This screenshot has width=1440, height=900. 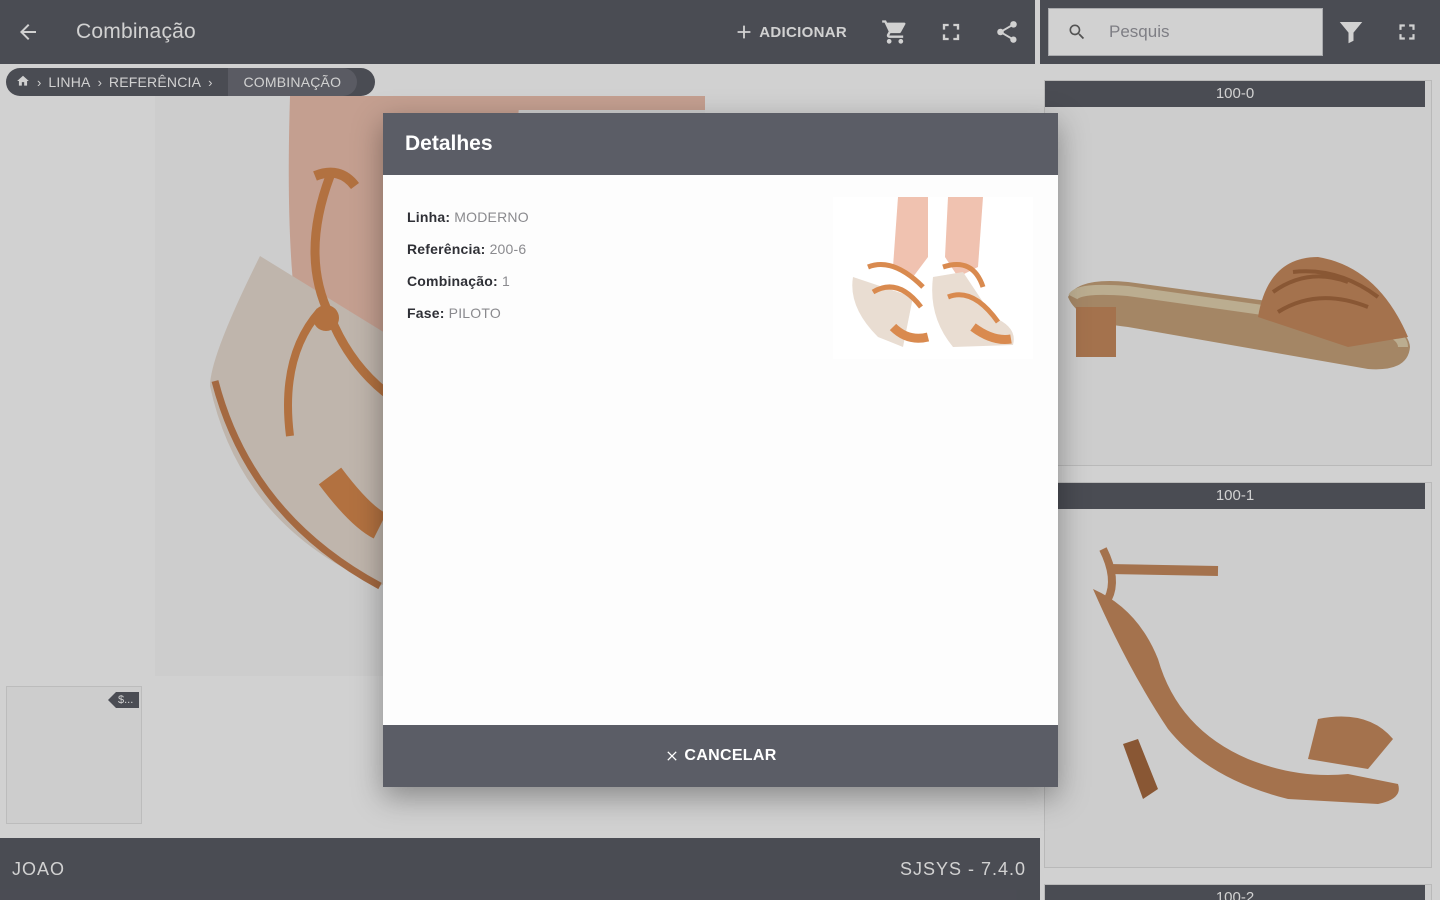 What do you see at coordinates (446, 249) in the screenshot?
I see `field-label: Referência:` at bounding box center [446, 249].